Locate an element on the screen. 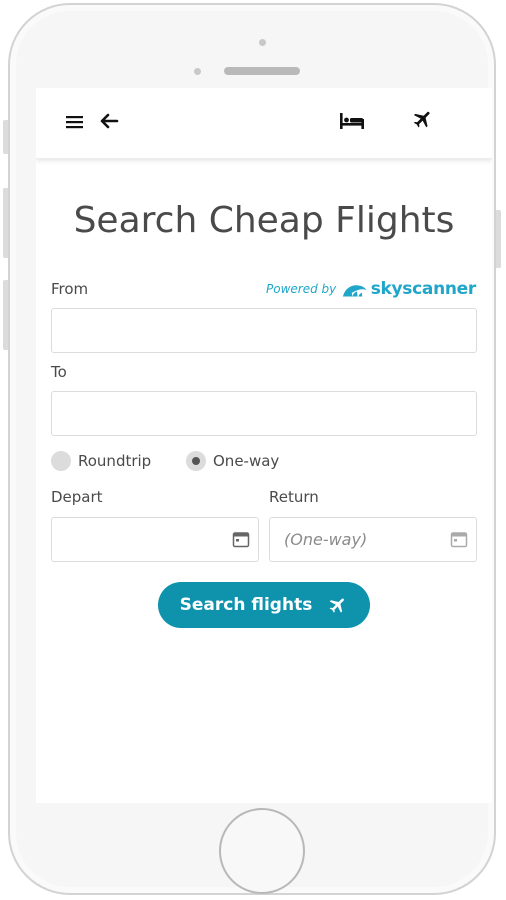 This screenshot has height=900, width=506. one-way-radio-circle is located at coordinates (196, 461).